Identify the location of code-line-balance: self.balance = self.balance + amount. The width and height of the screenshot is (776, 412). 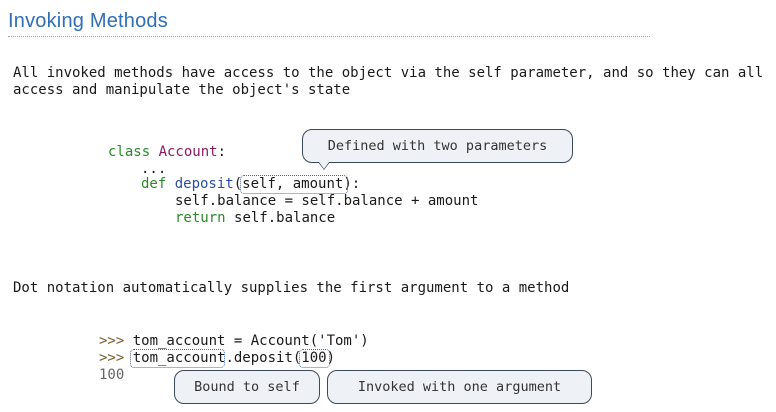
(327, 201).